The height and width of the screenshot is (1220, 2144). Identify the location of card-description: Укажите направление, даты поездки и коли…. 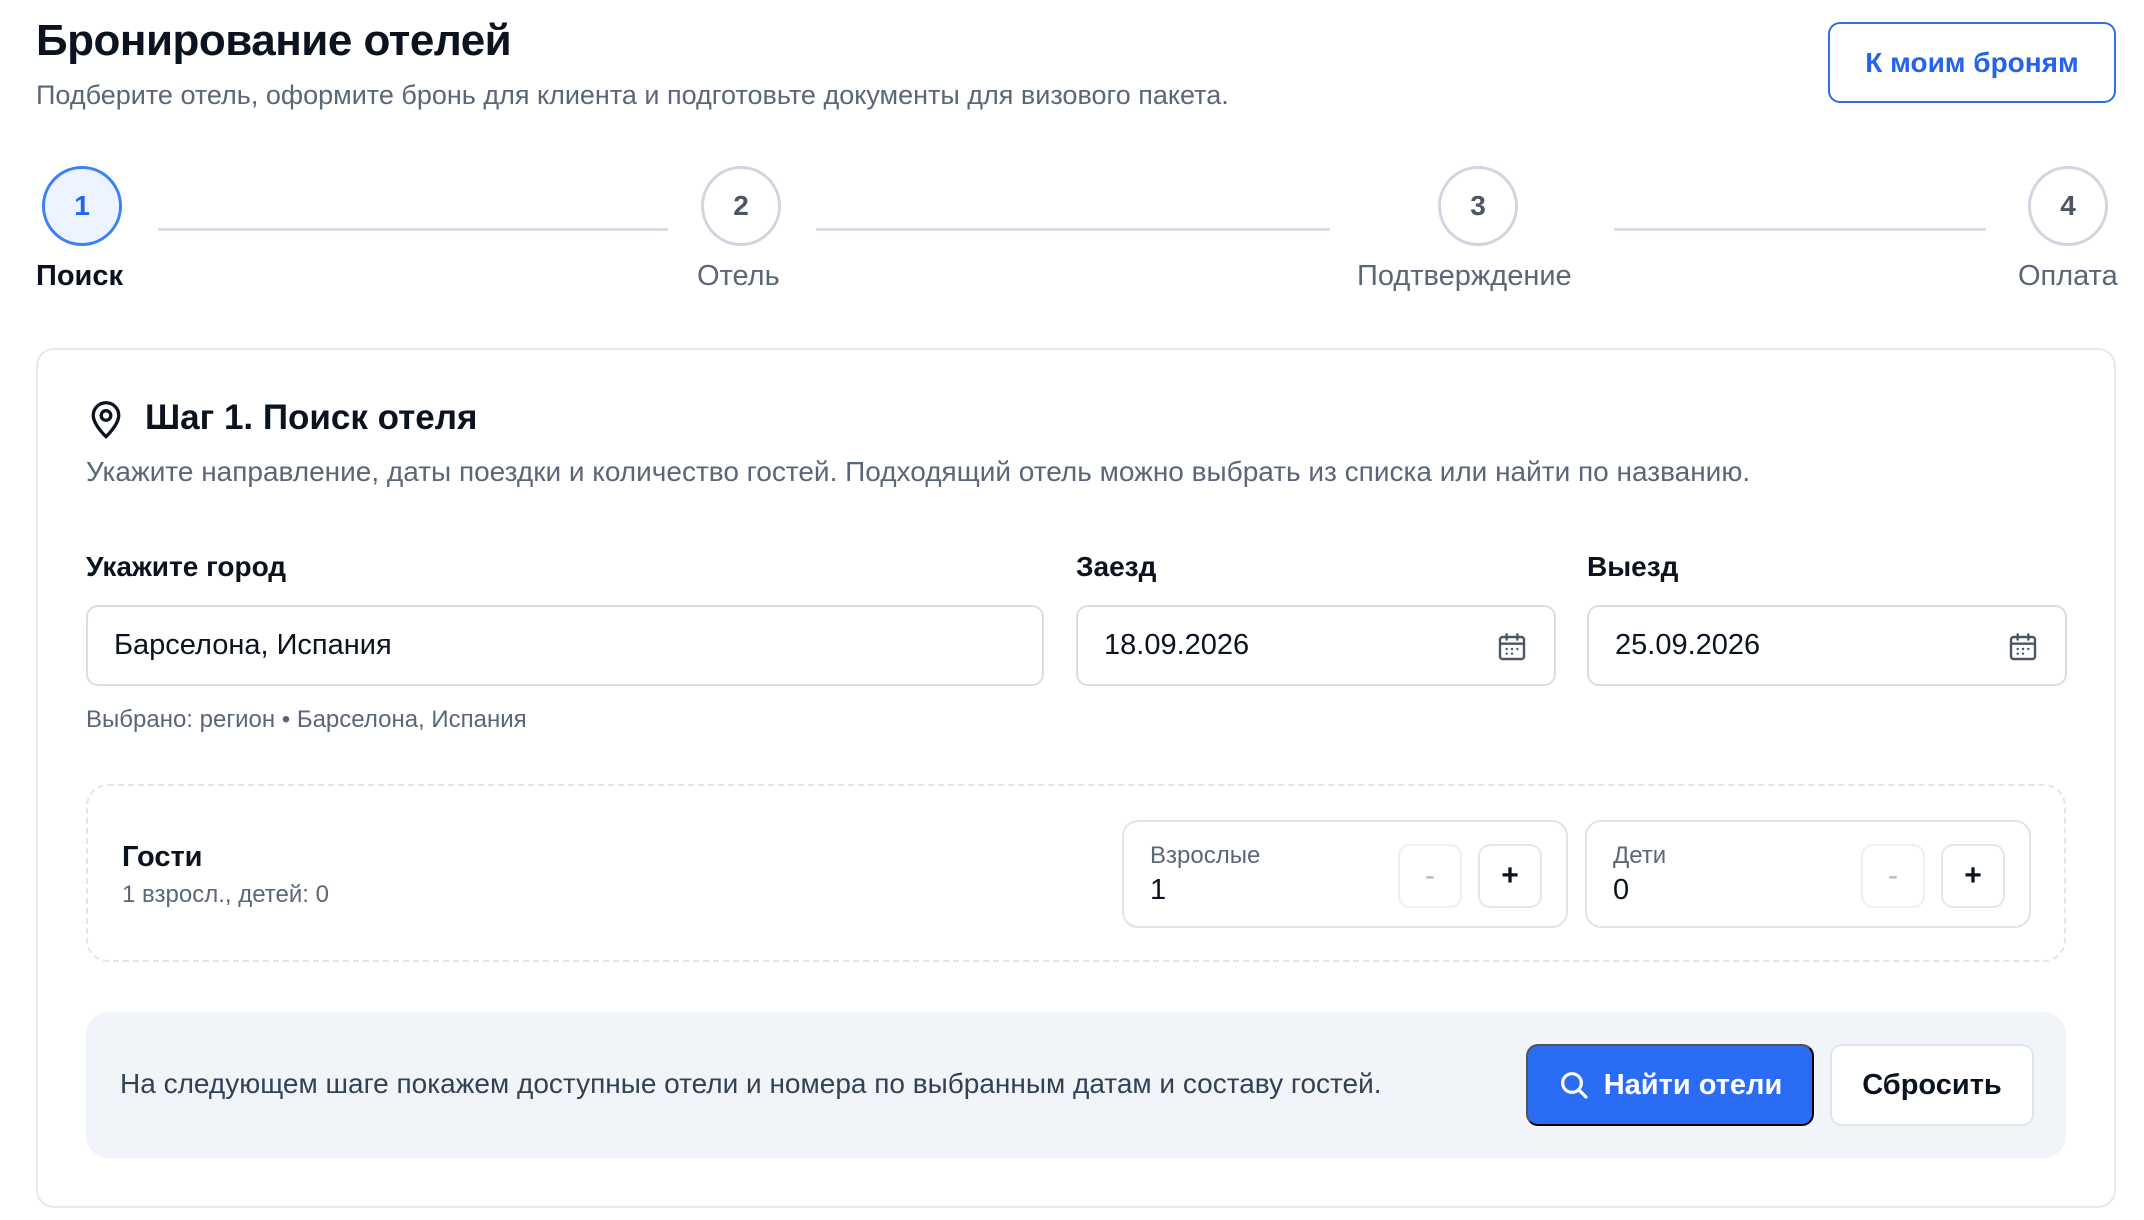
(918, 471).